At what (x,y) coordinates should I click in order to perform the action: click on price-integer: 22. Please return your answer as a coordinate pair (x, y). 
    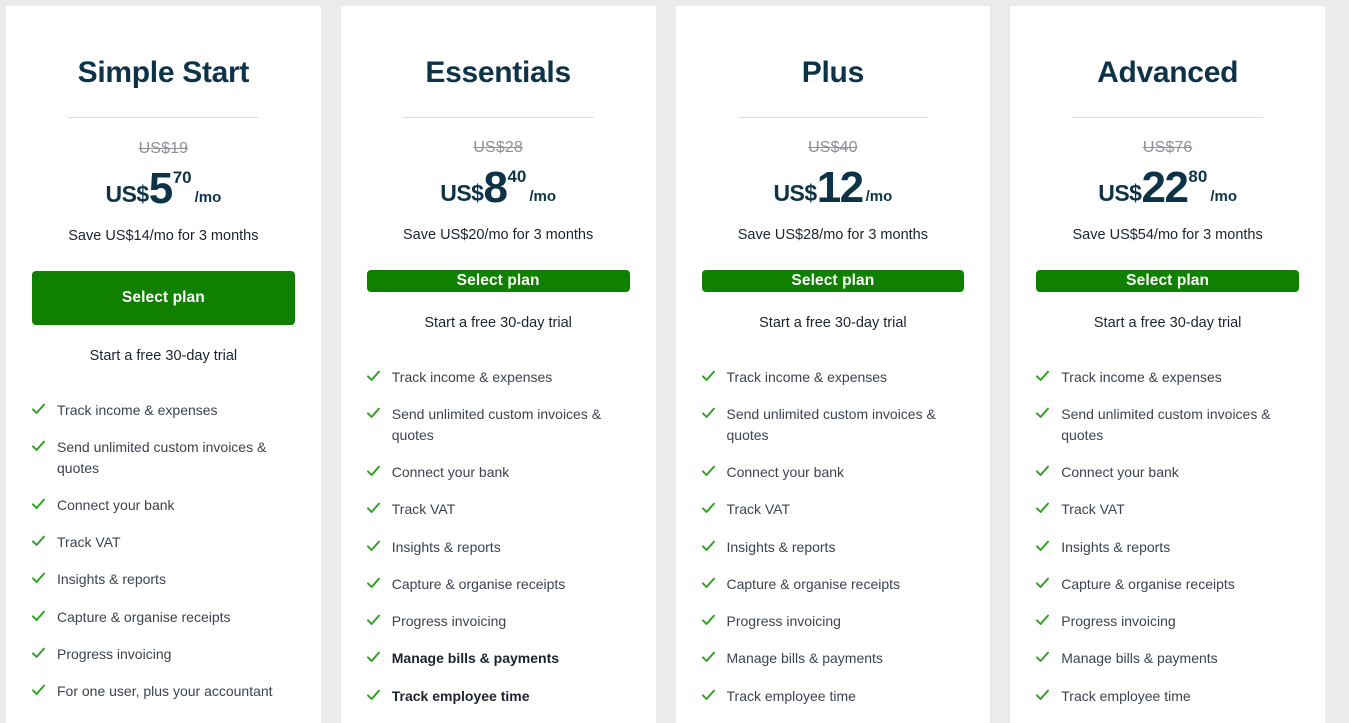
    Looking at the image, I should click on (1164, 188).